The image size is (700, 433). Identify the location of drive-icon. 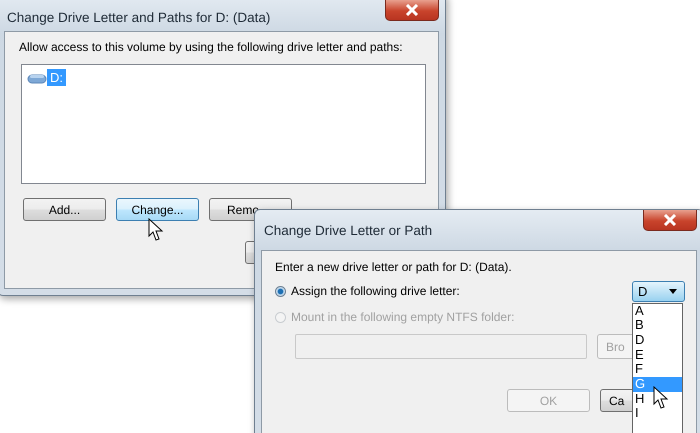
(37, 78).